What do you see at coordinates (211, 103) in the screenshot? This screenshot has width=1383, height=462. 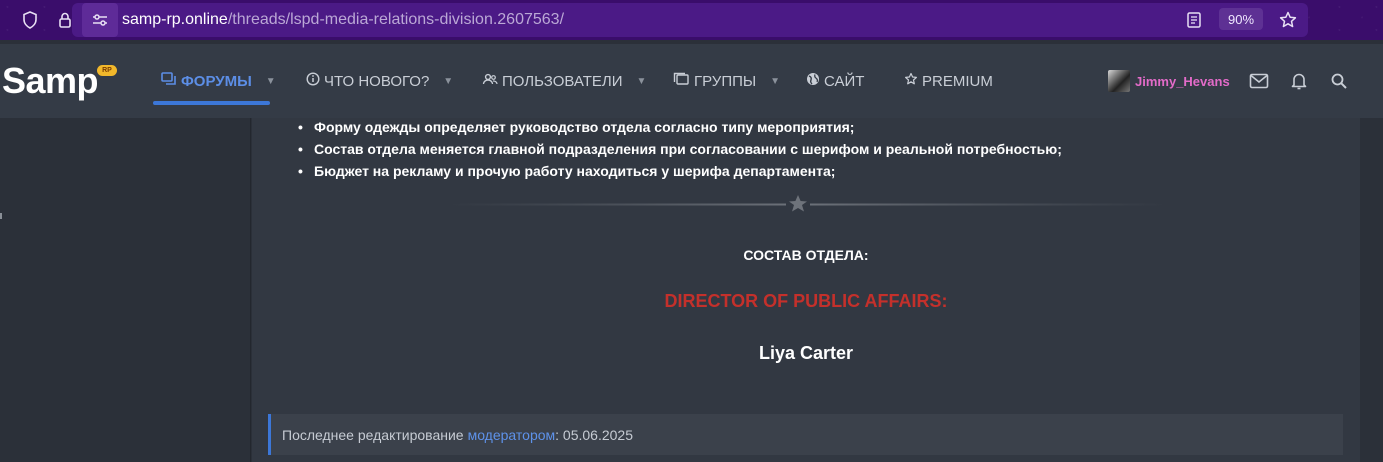 I see `active-nav-indicator` at bounding box center [211, 103].